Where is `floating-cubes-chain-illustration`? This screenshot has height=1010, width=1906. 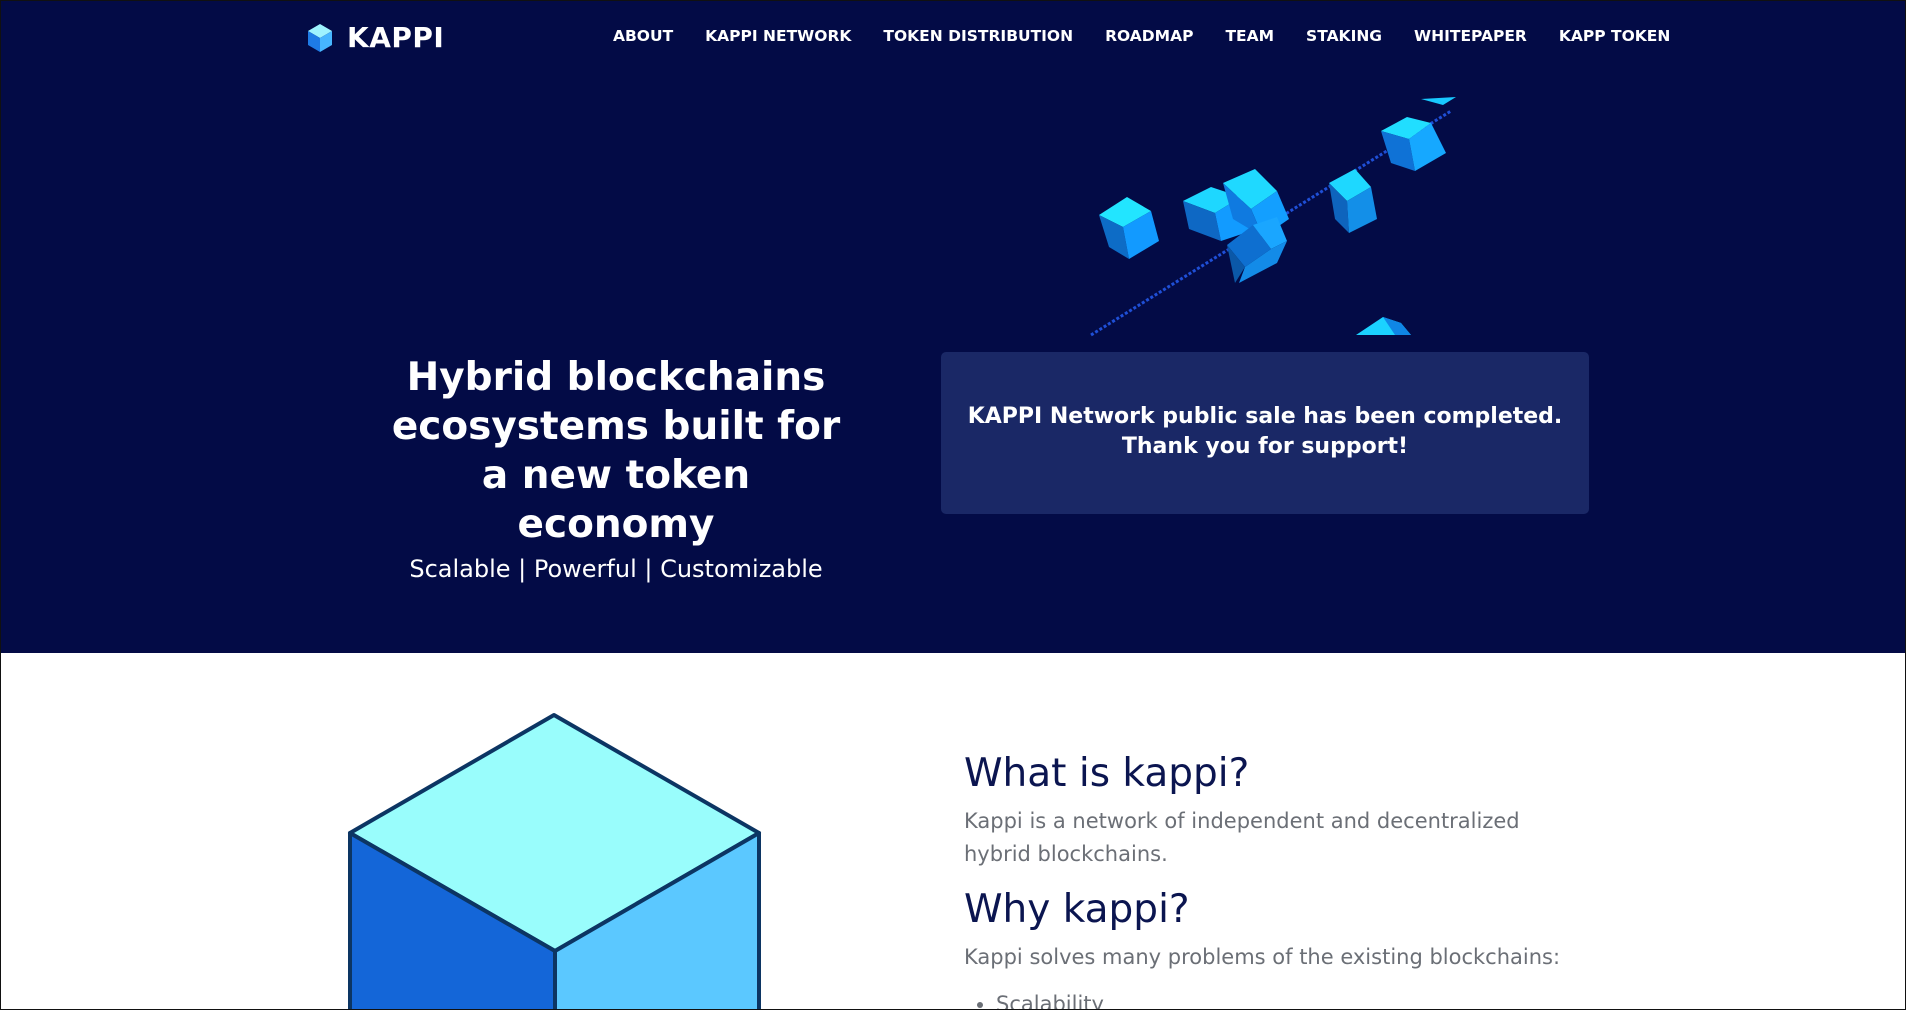
floating-cubes-chain-illustration is located at coordinates (1273, 217).